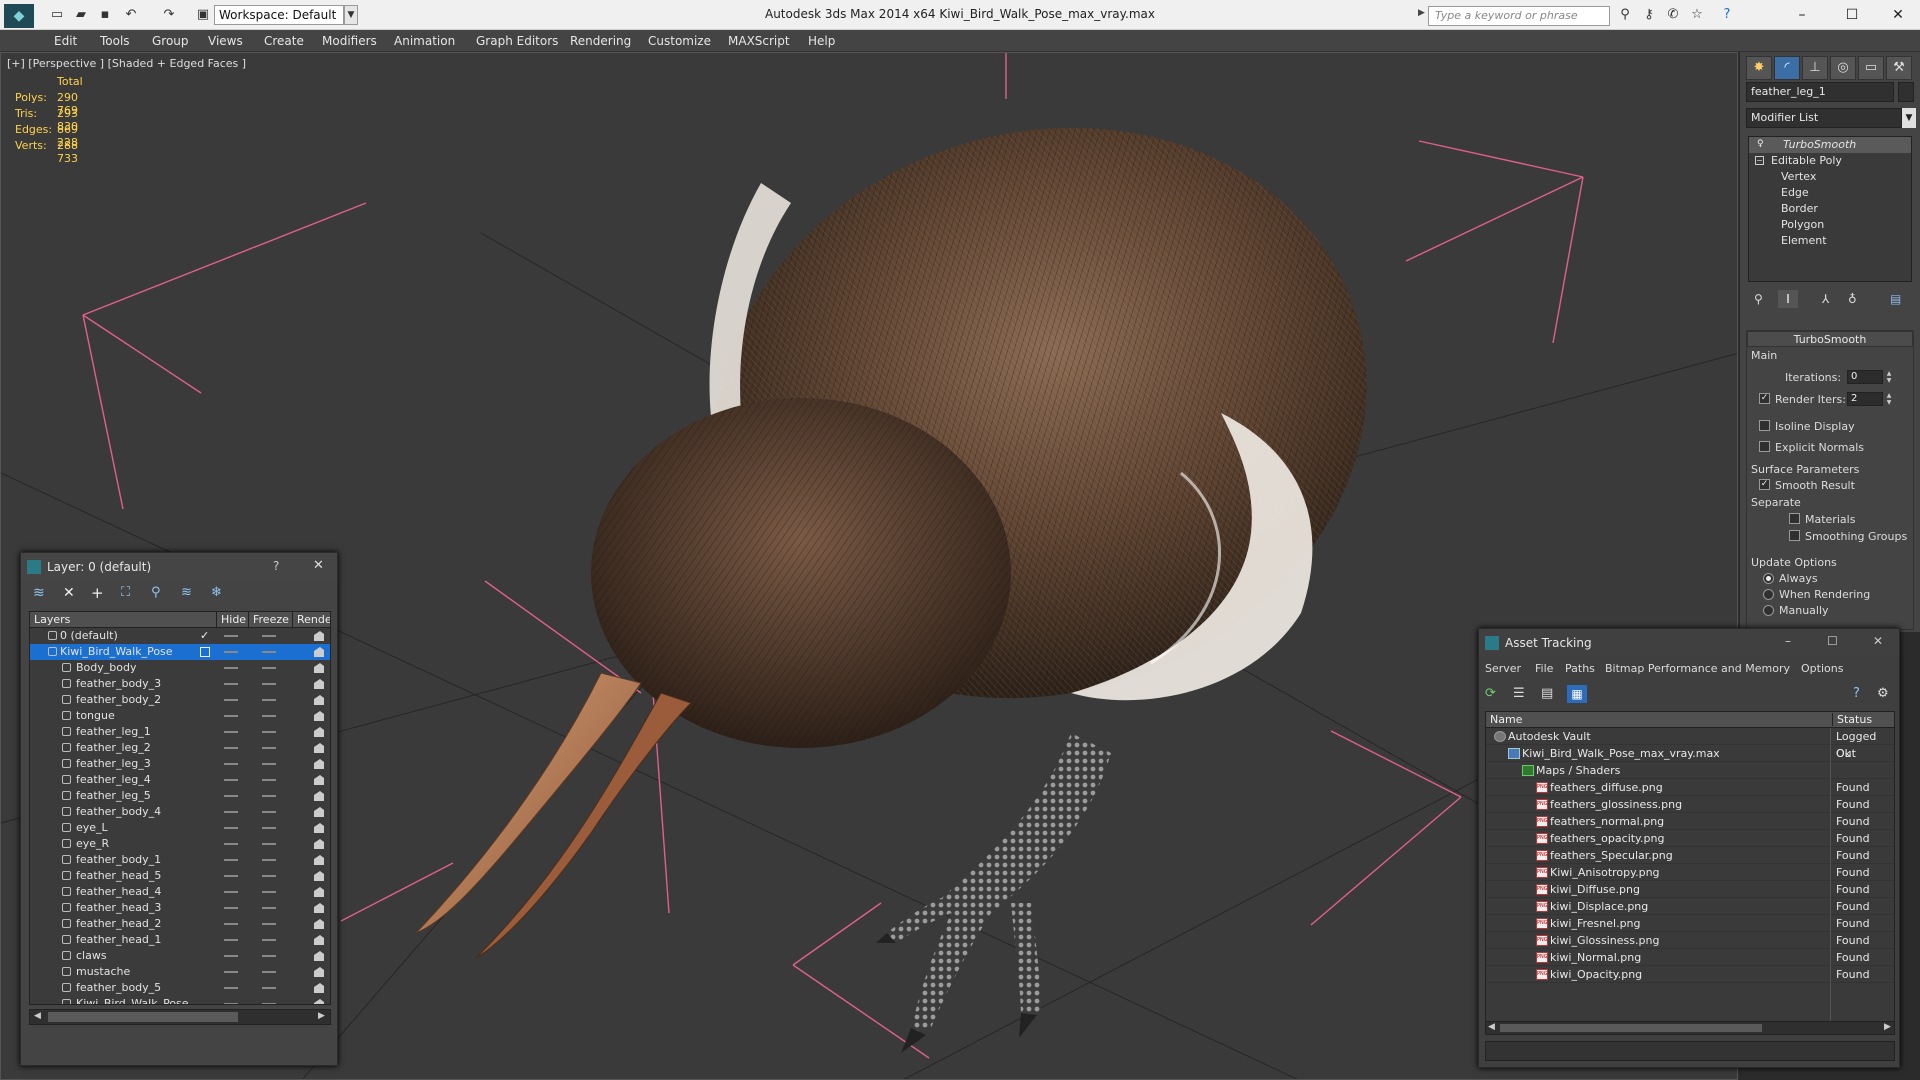  Describe the element at coordinates (1895, 299) in the screenshot. I see `configure-sets-icon: ▤` at that location.